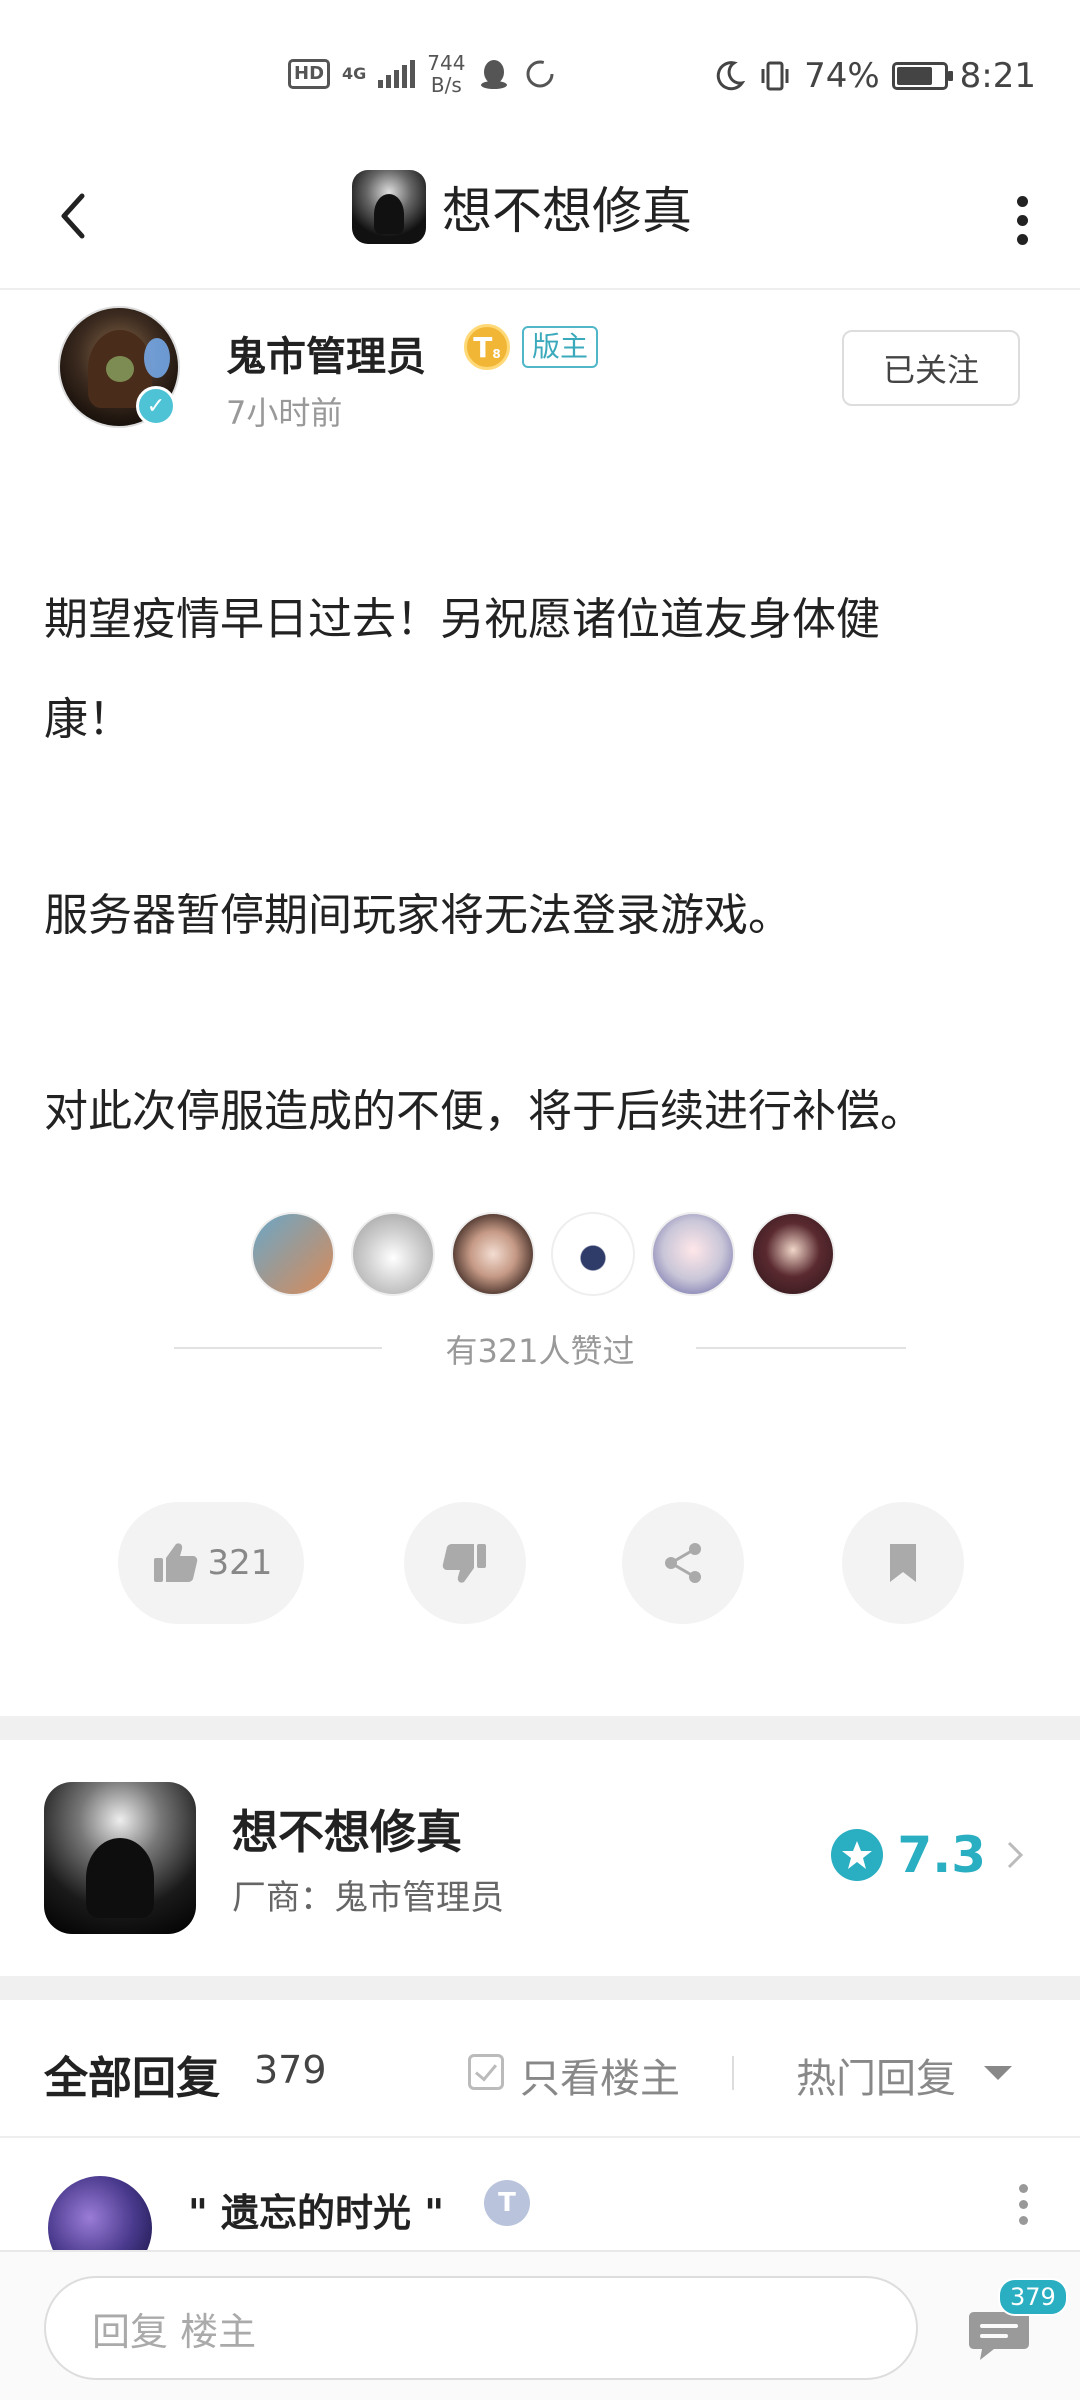 The width and height of the screenshot is (1080, 2400). What do you see at coordinates (1033, 2297) in the screenshot?
I see `comment-count-badge: 379` at bounding box center [1033, 2297].